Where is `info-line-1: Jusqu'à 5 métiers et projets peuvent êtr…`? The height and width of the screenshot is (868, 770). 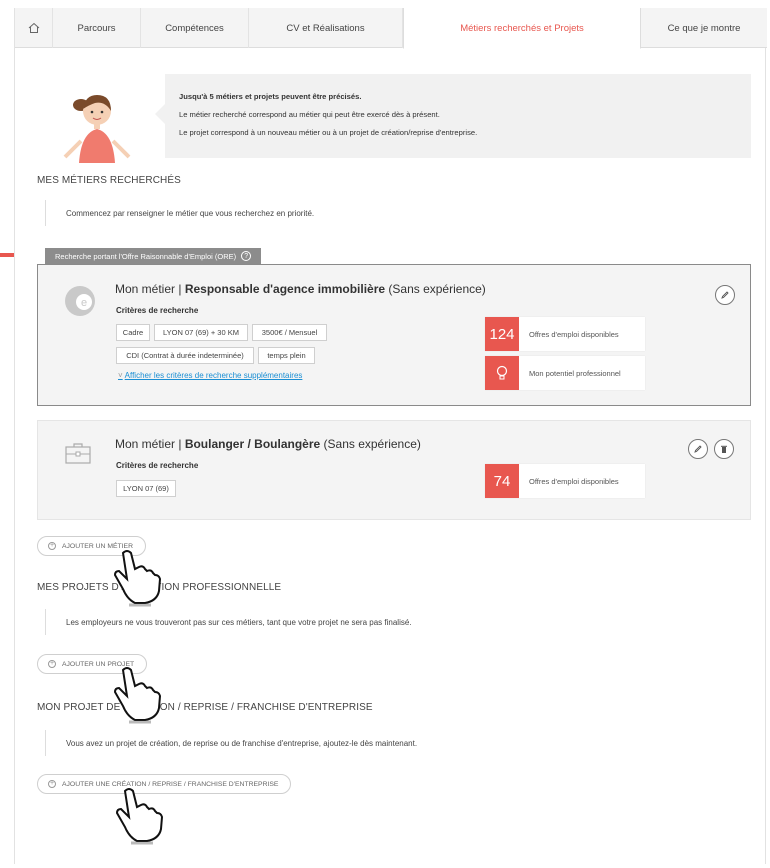 info-line-1: Jusqu'à 5 métiers et projets peuvent êtr… is located at coordinates (270, 96).